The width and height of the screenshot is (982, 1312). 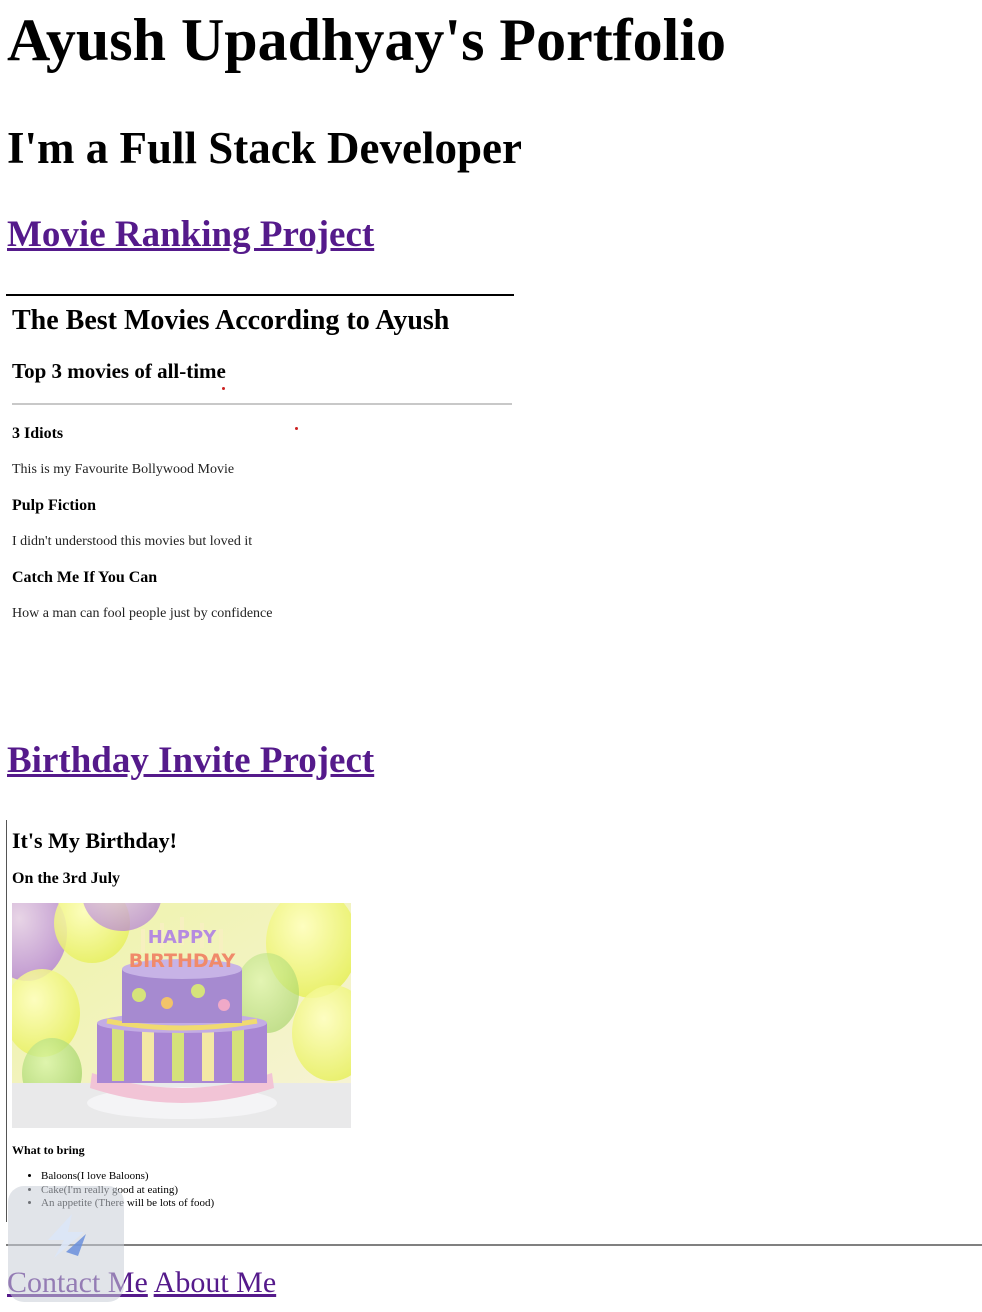 I want to click on movie-description: This is my Favourite Bollywood Movie, so click(x=123, y=469).